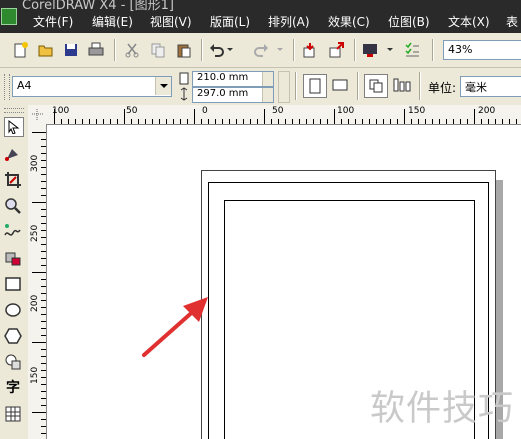 Image resolution: width=521 pixels, height=439 pixels. I want to click on page-width-icon, so click(184, 78).